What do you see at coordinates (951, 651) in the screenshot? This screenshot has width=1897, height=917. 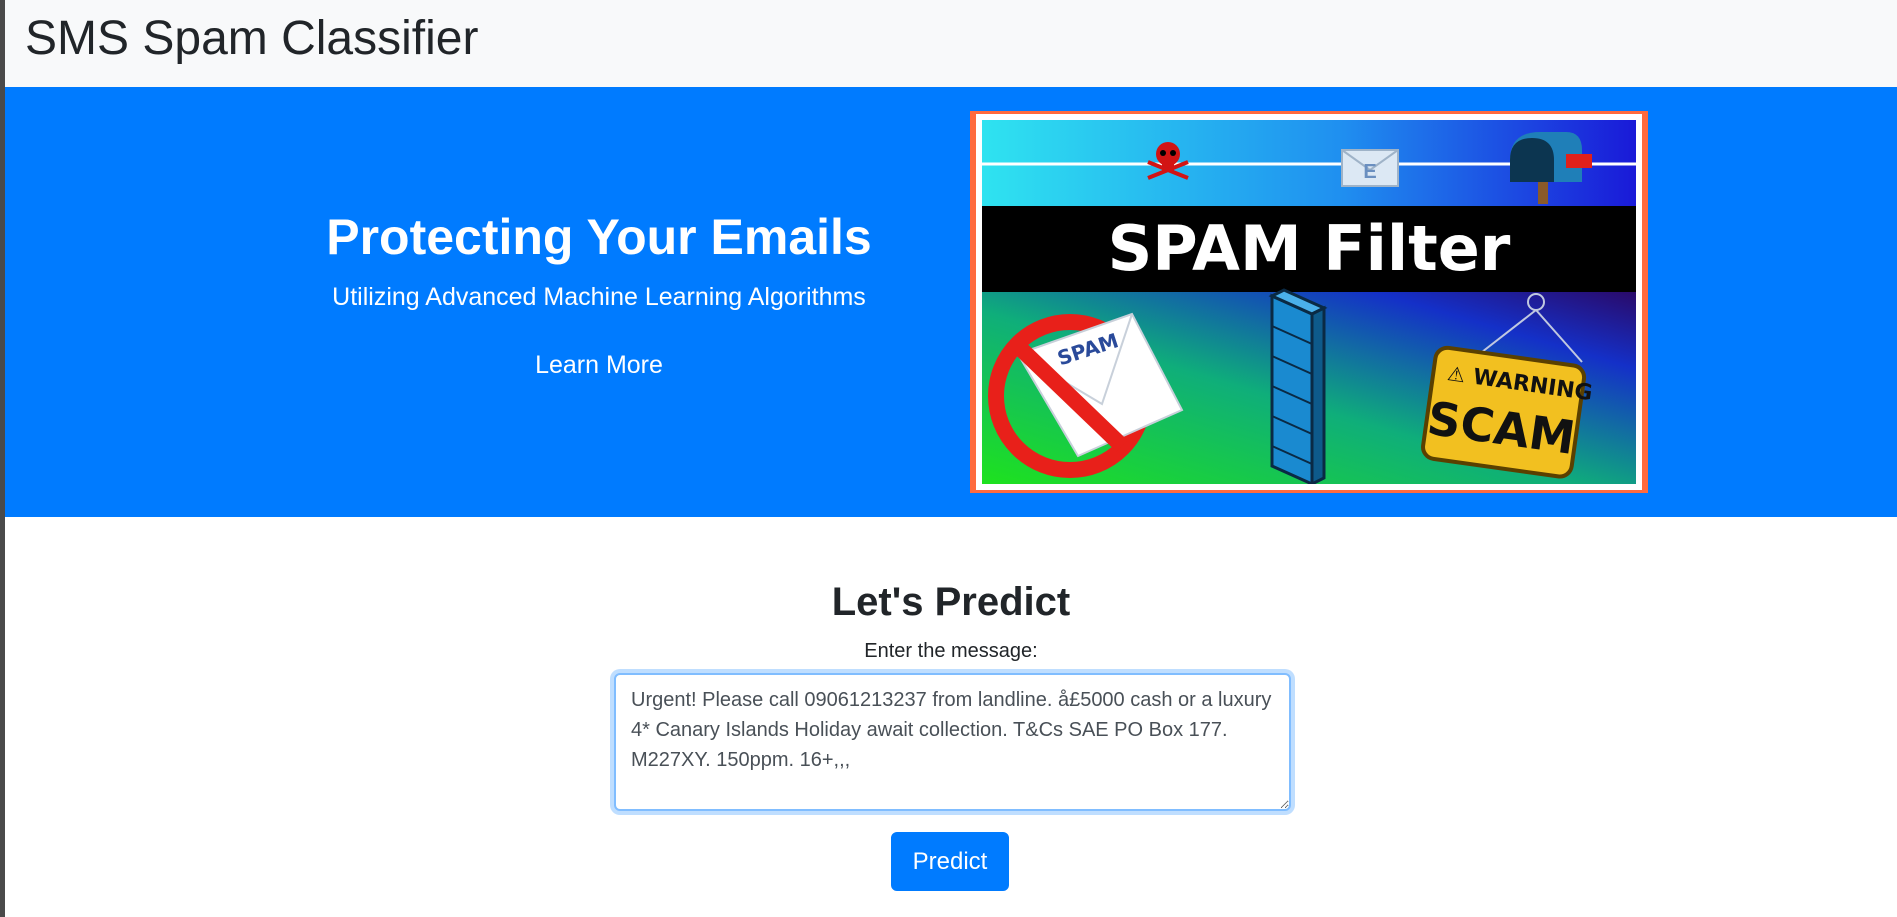 I see `message-label: Enter the message:` at bounding box center [951, 651].